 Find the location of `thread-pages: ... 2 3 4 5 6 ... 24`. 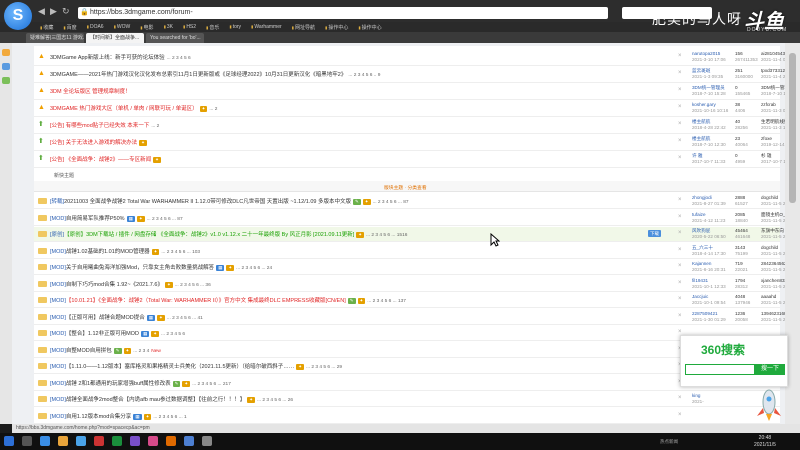

thread-pages: ... 2 3 4 5 6 ... 24 is located at coordinates (254, 268).